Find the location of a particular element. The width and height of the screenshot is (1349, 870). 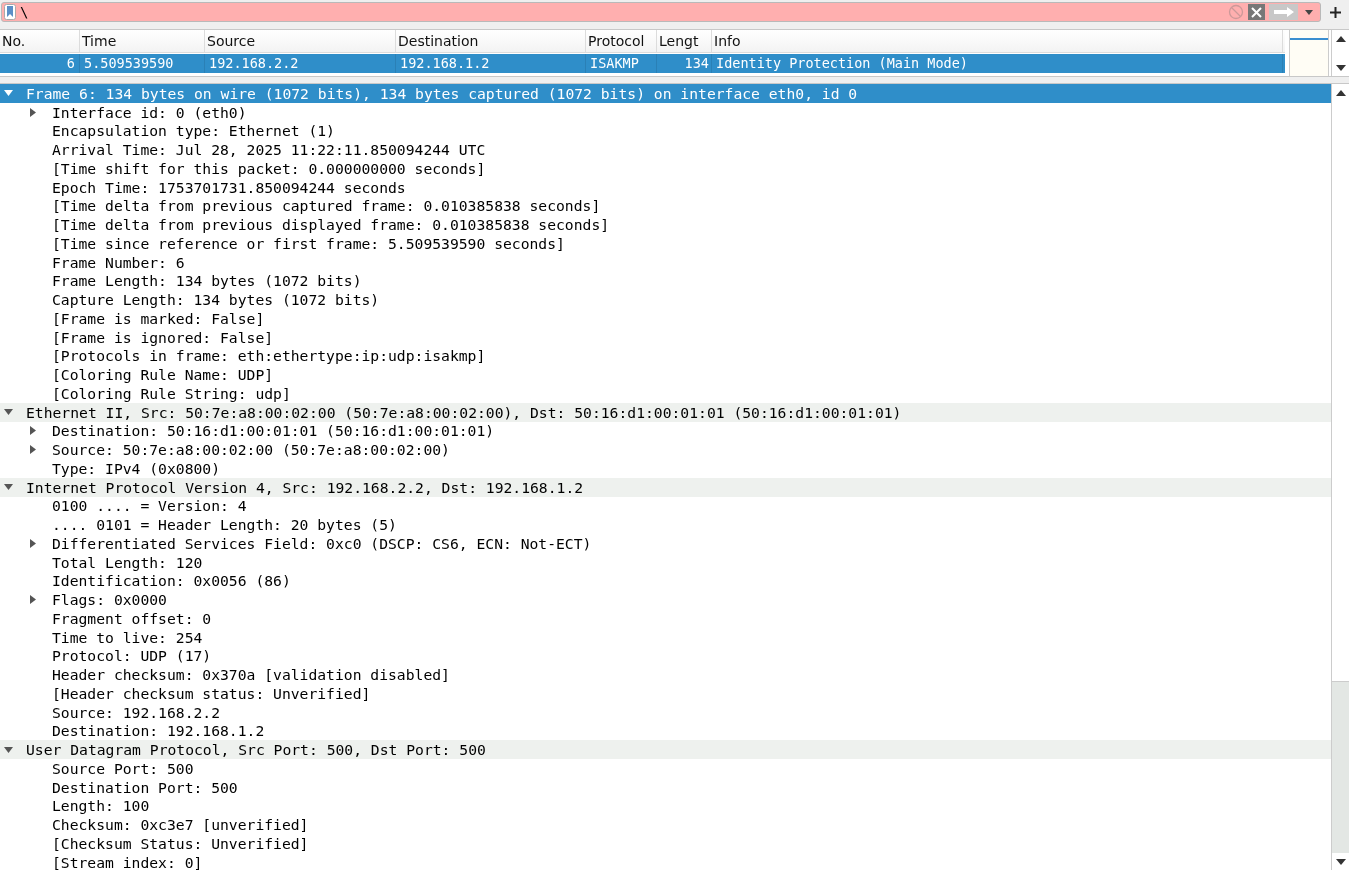

tree-item: Identification: 0x0056 (86) is located at coordinates (665, 581).